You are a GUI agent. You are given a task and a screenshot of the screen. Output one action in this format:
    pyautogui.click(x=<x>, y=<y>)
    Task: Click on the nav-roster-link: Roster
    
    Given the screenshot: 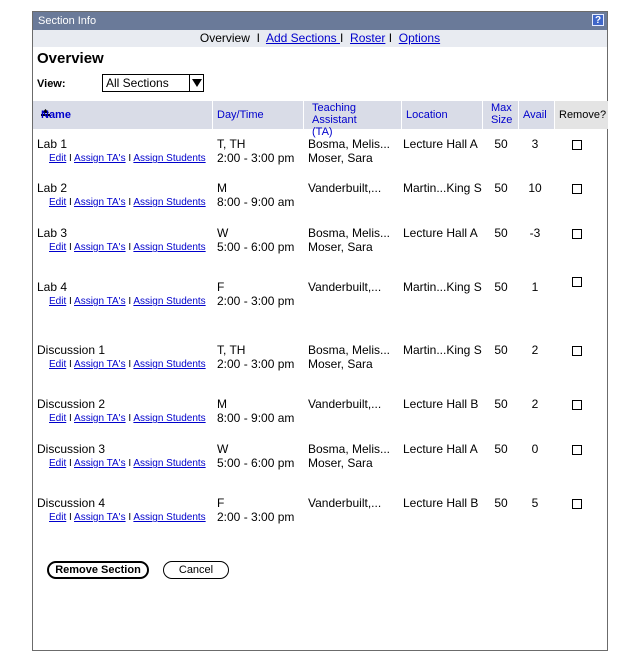 What is the action you would take?
    pyautogui.click(x=367, y=38)
    